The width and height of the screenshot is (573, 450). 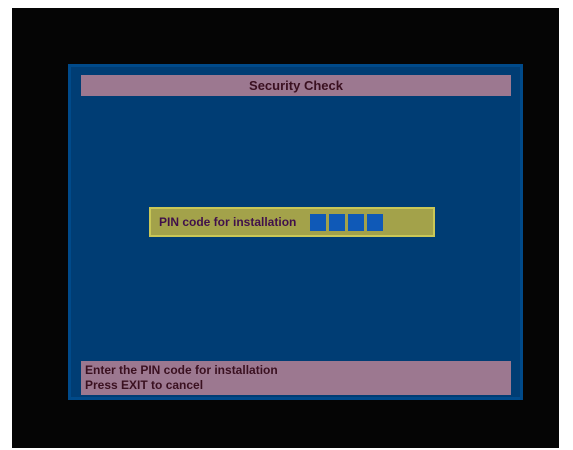 What do you see at coordinates (181, 370) in the screenshot?
I see `help-text-enter-pin: Enter the PIN code for installation` at bounding box center [181, 370].